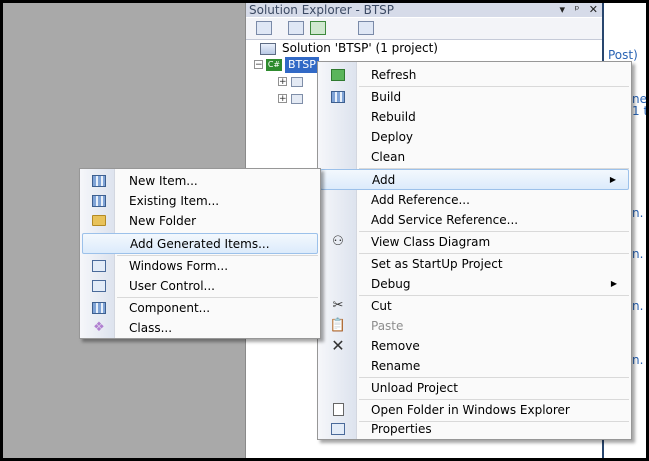 The image size is (649, 461). What do you see at coordinates (99, 266) in the screenshot?
I see `windows-form-icon` at bounding box center [99, 266].